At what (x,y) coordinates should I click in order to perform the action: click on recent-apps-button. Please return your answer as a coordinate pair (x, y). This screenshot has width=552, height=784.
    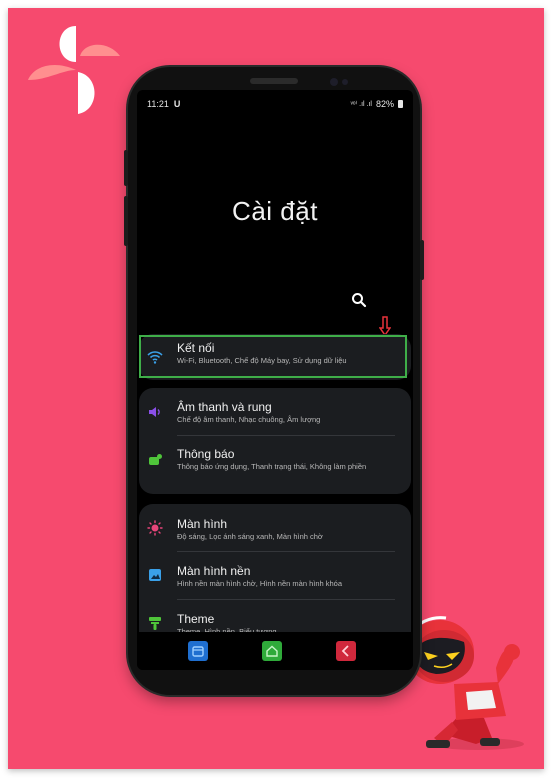
    Looking at the image, I should click on (198, 651).